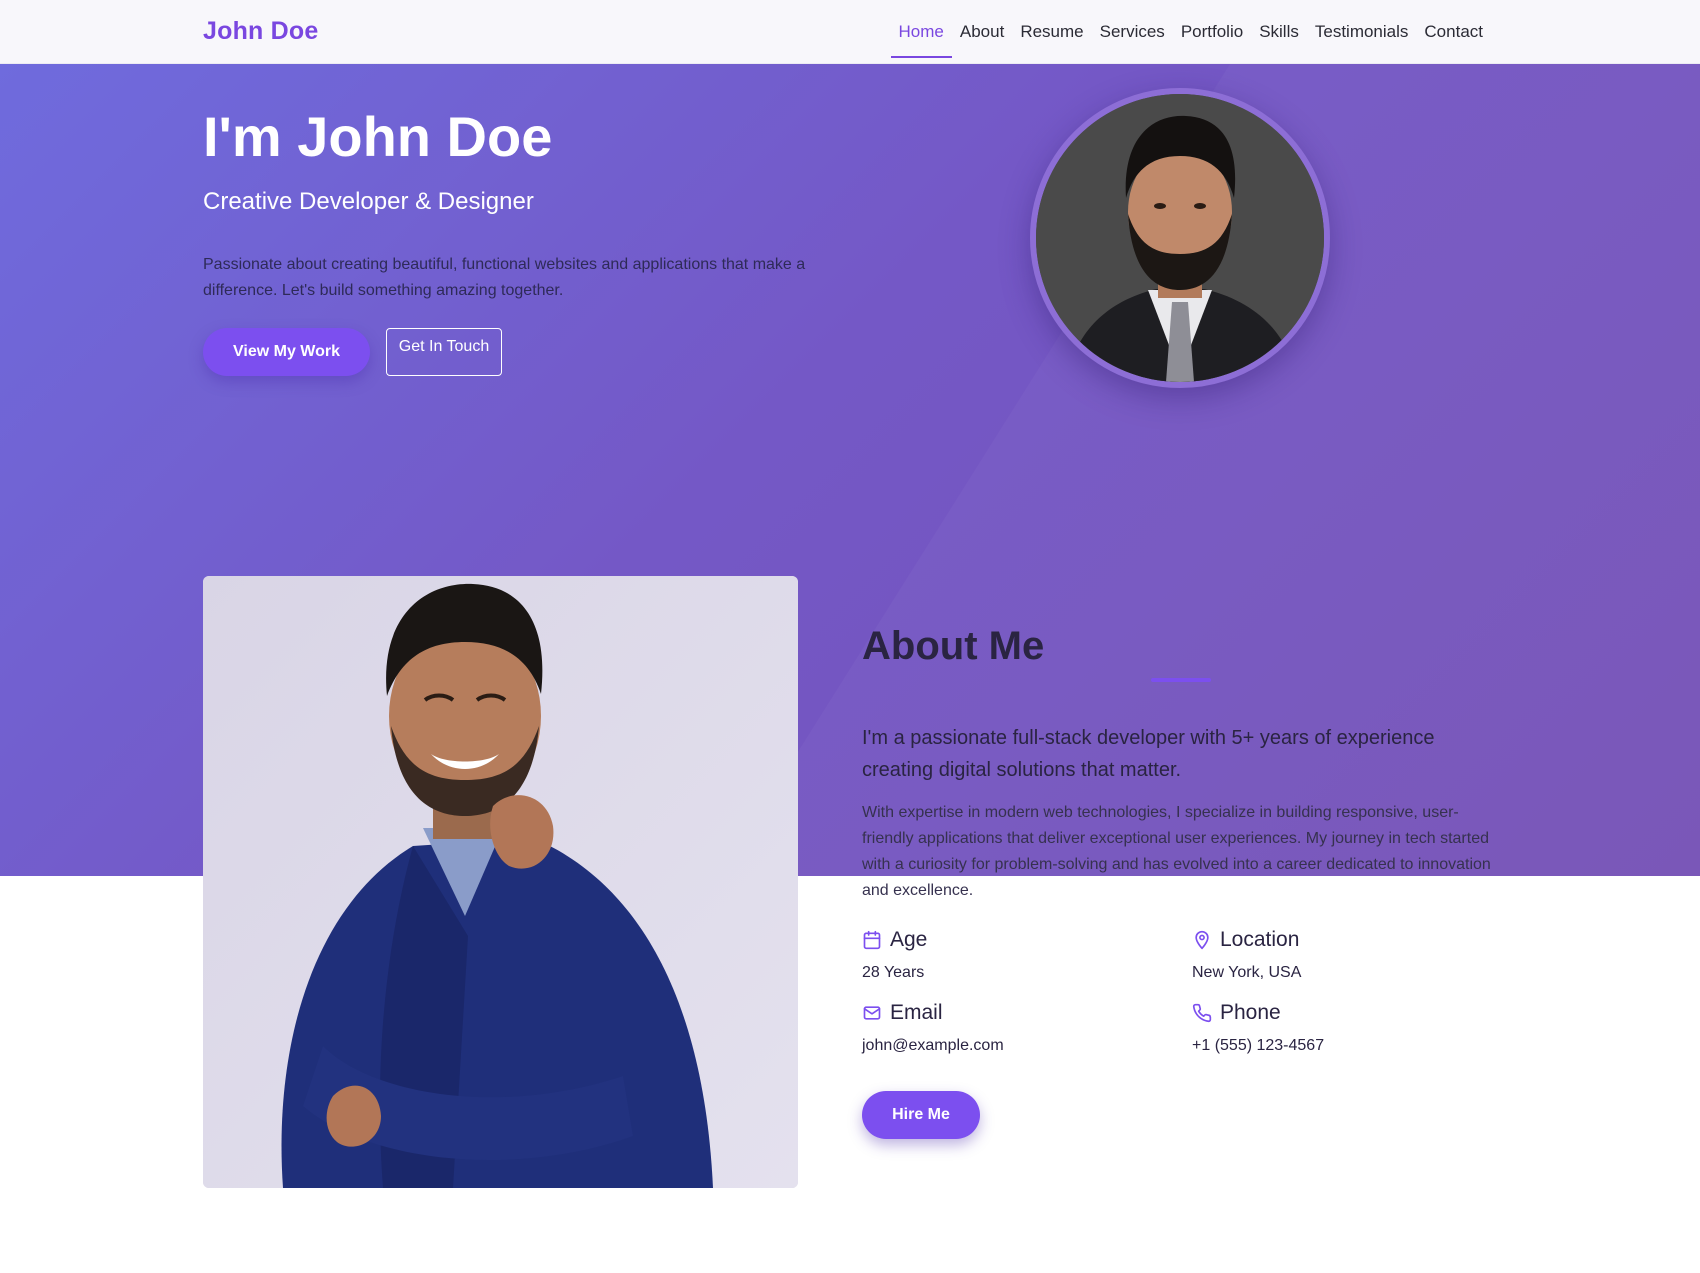 Image resolution: width=1700 pixels, height=1273 pixels. I want to click on nav-contact: Contact, so click(1453, 32).